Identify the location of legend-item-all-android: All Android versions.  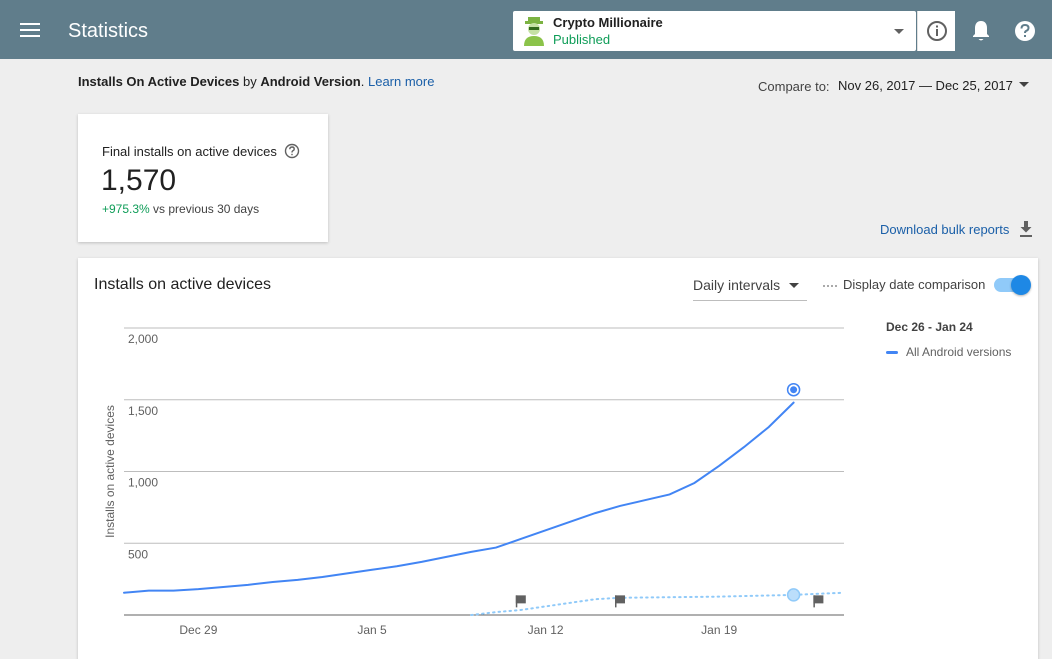
(948, 352).